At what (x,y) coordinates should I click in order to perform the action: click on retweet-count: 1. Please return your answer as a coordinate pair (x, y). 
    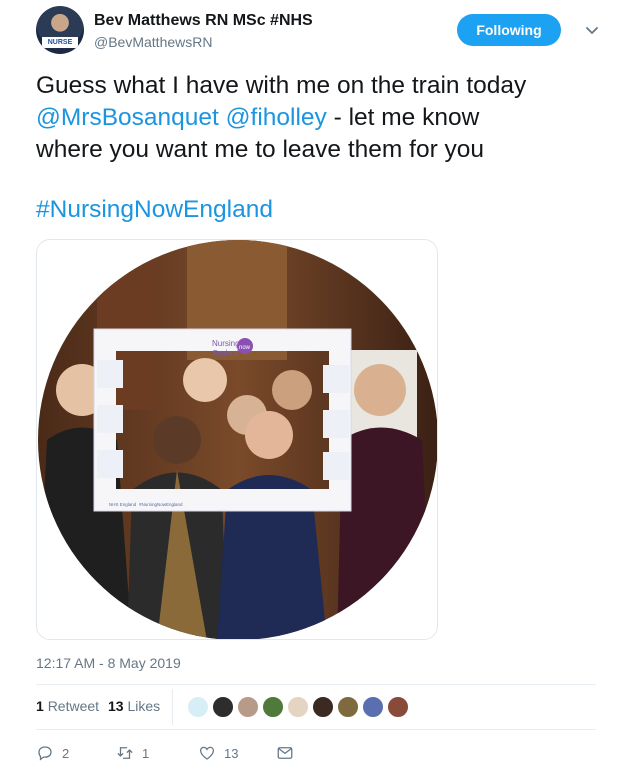
    Looking at the image, I should click on (146, 753).